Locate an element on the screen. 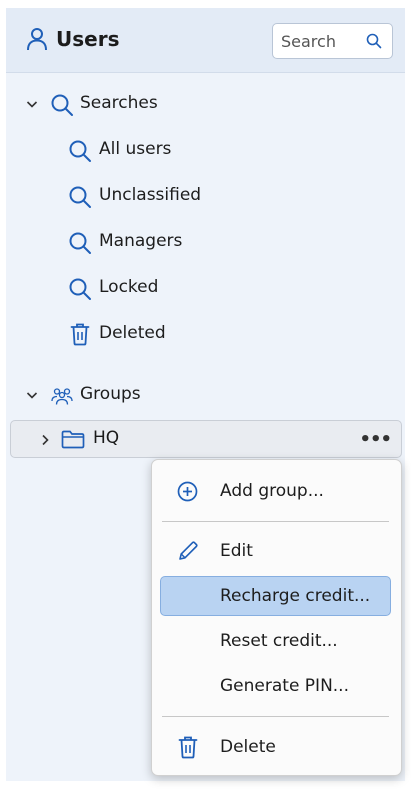  panel-header: Users is located at coordinates (205, 40).